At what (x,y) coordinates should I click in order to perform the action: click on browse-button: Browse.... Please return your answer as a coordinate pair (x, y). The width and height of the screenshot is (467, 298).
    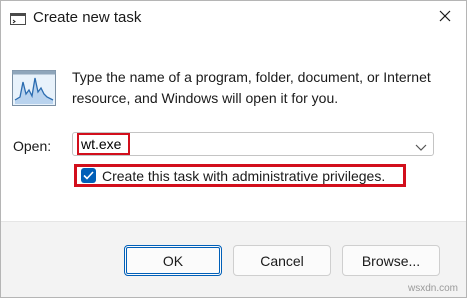
    Looking at the image, I should click on (391, 260).